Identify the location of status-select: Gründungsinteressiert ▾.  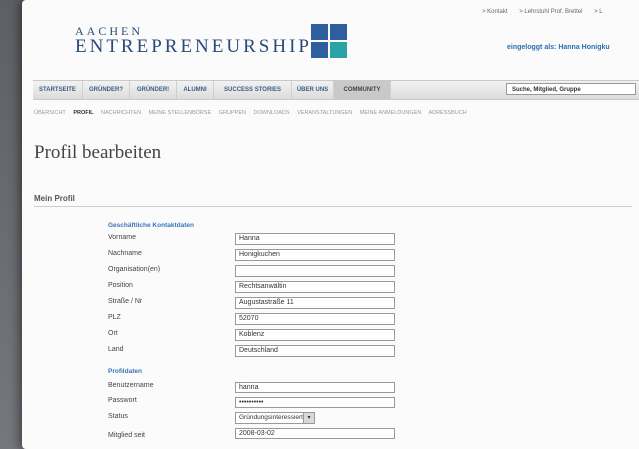
(275, 418).